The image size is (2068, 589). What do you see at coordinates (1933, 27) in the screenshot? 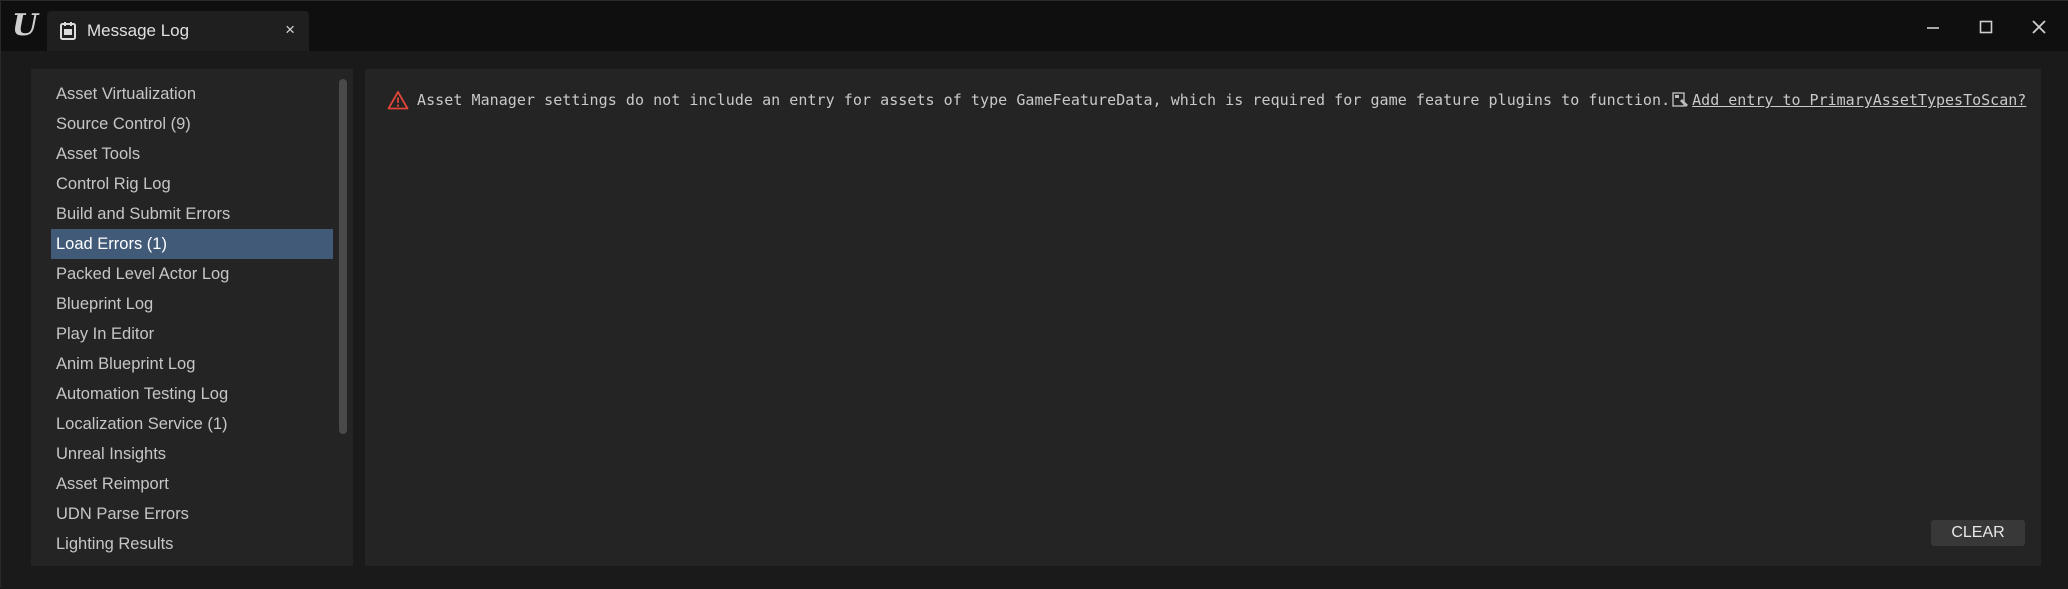
I see `minimize-icon` at bounding box center [1933, 27].